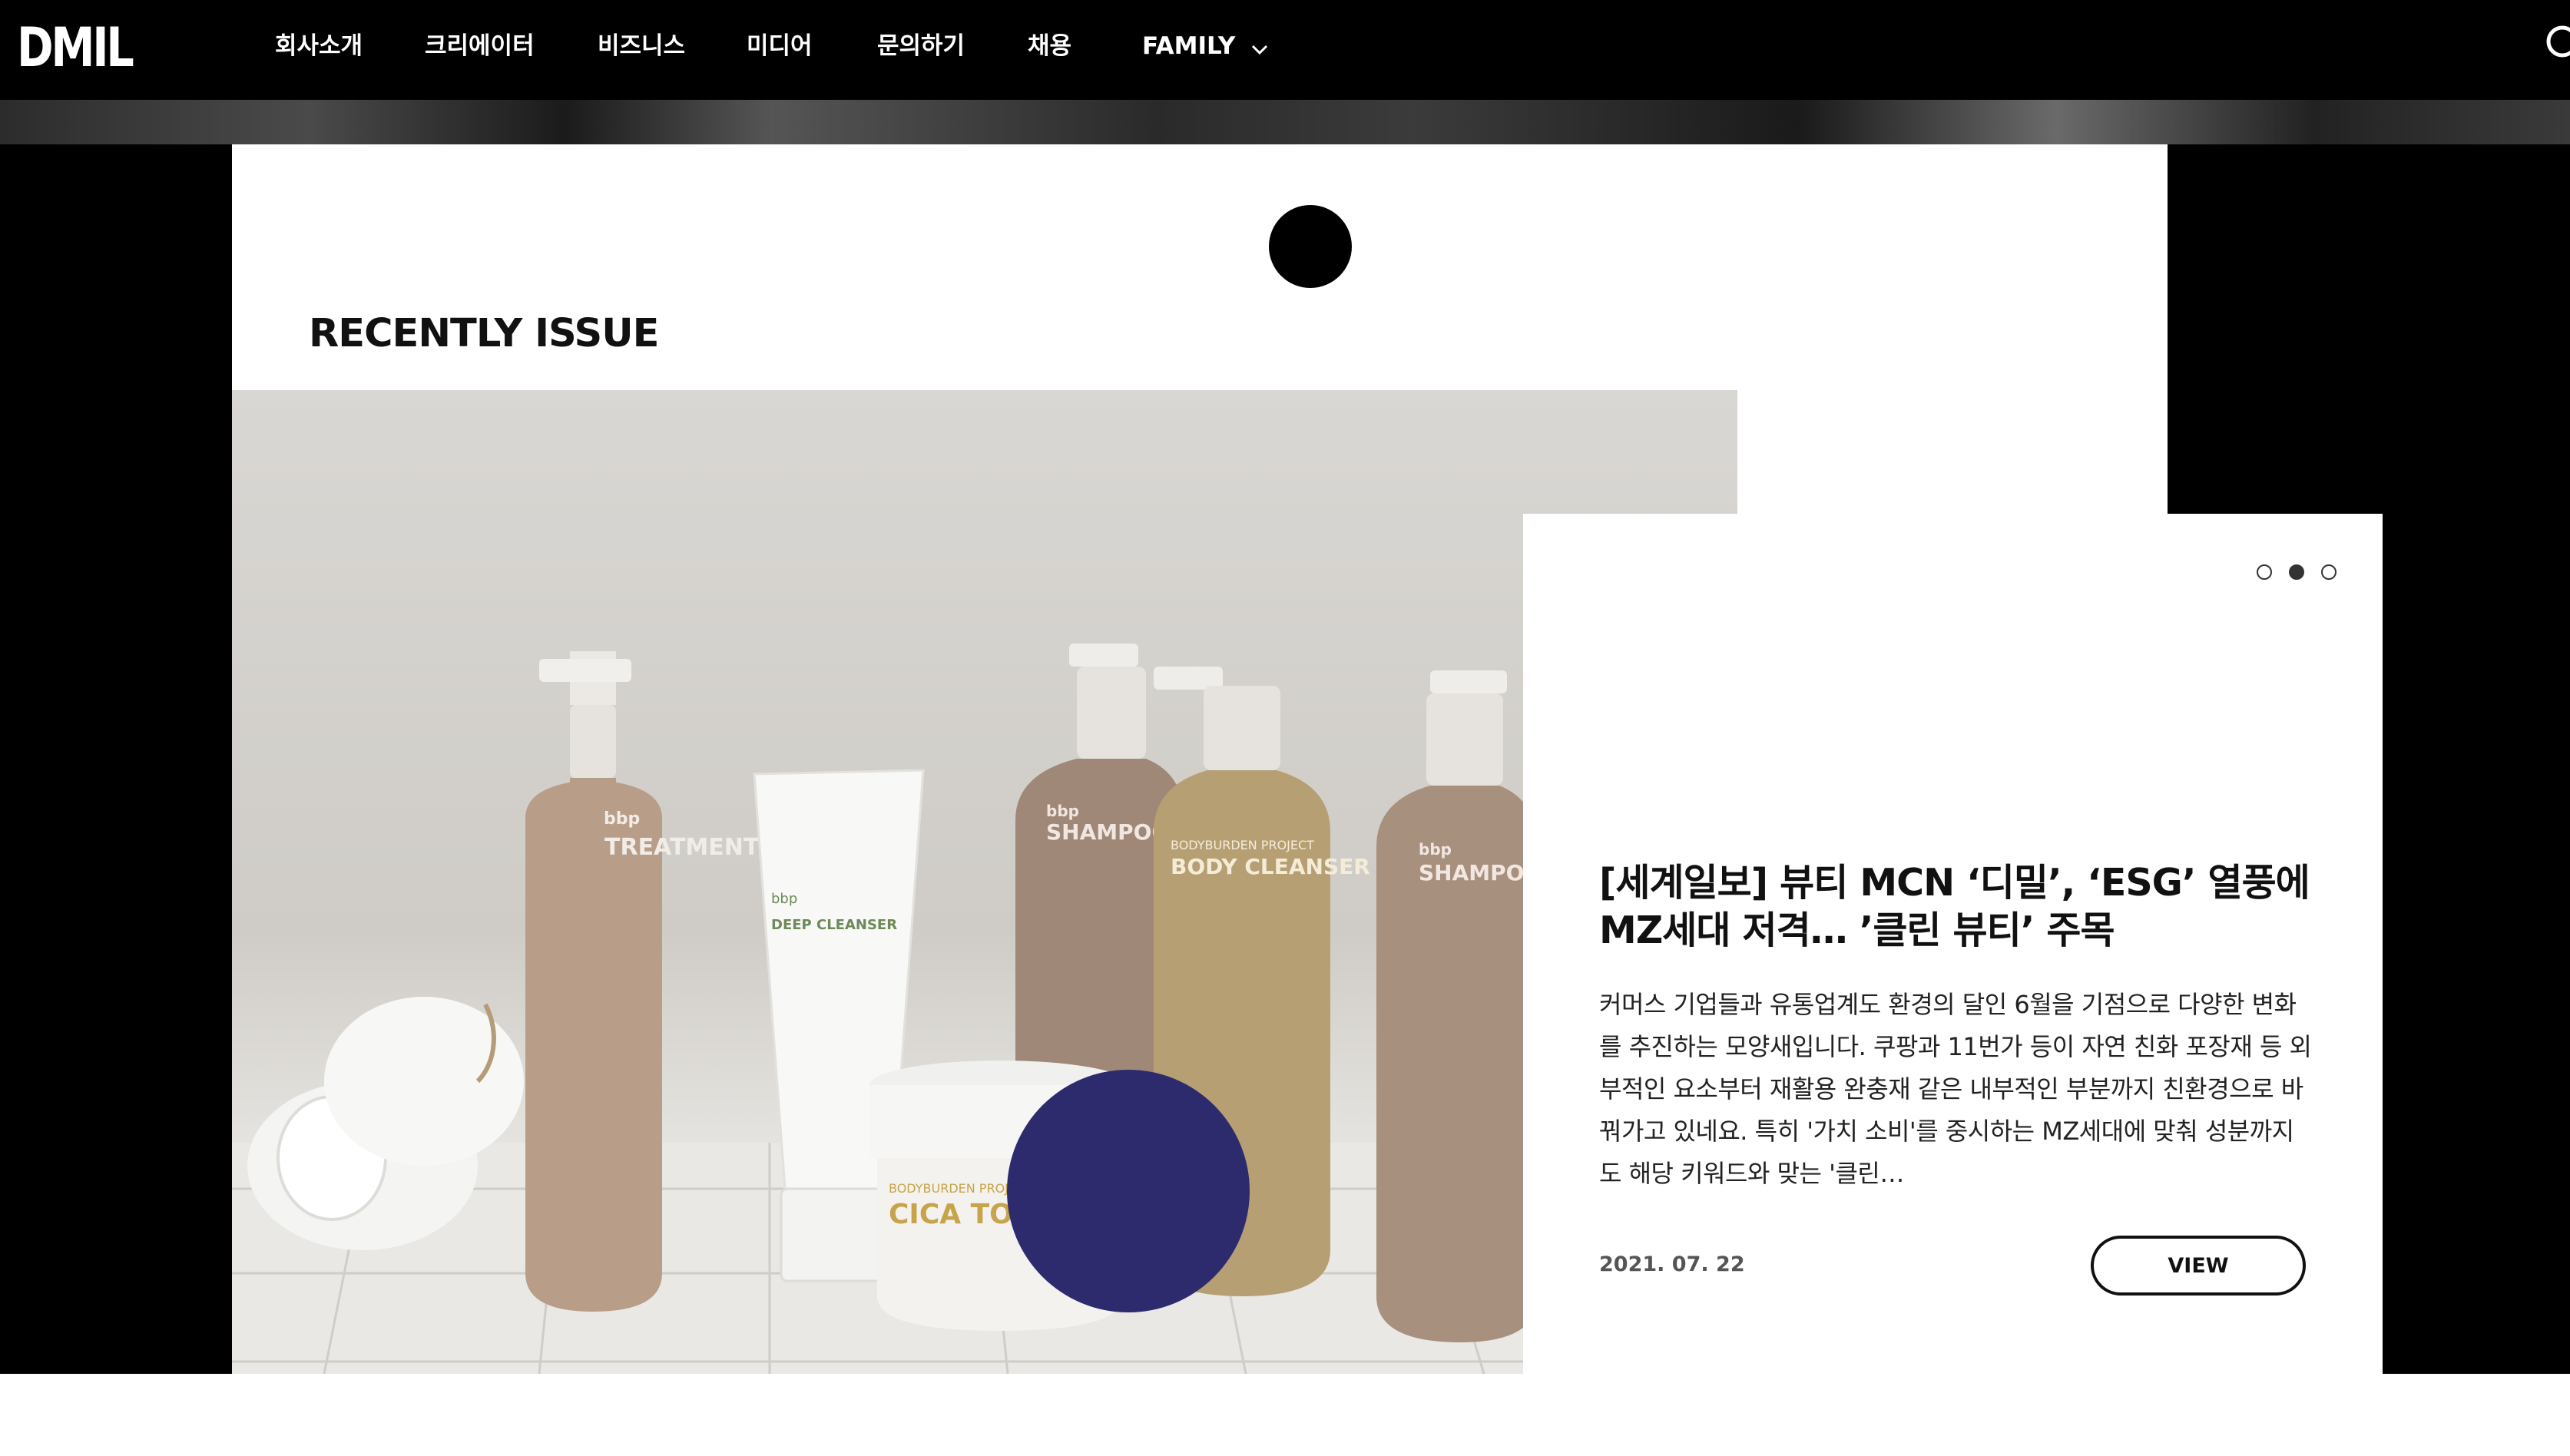 This screenshot has width=2570, height=1456. Describe the element at coordinates (1285, 50) in the screenshot. I see `top-navigation-bar: DMIL 회사소개 크리에이터 비즈니스 미디어 문의하기 채용 FAMILY` at that location.